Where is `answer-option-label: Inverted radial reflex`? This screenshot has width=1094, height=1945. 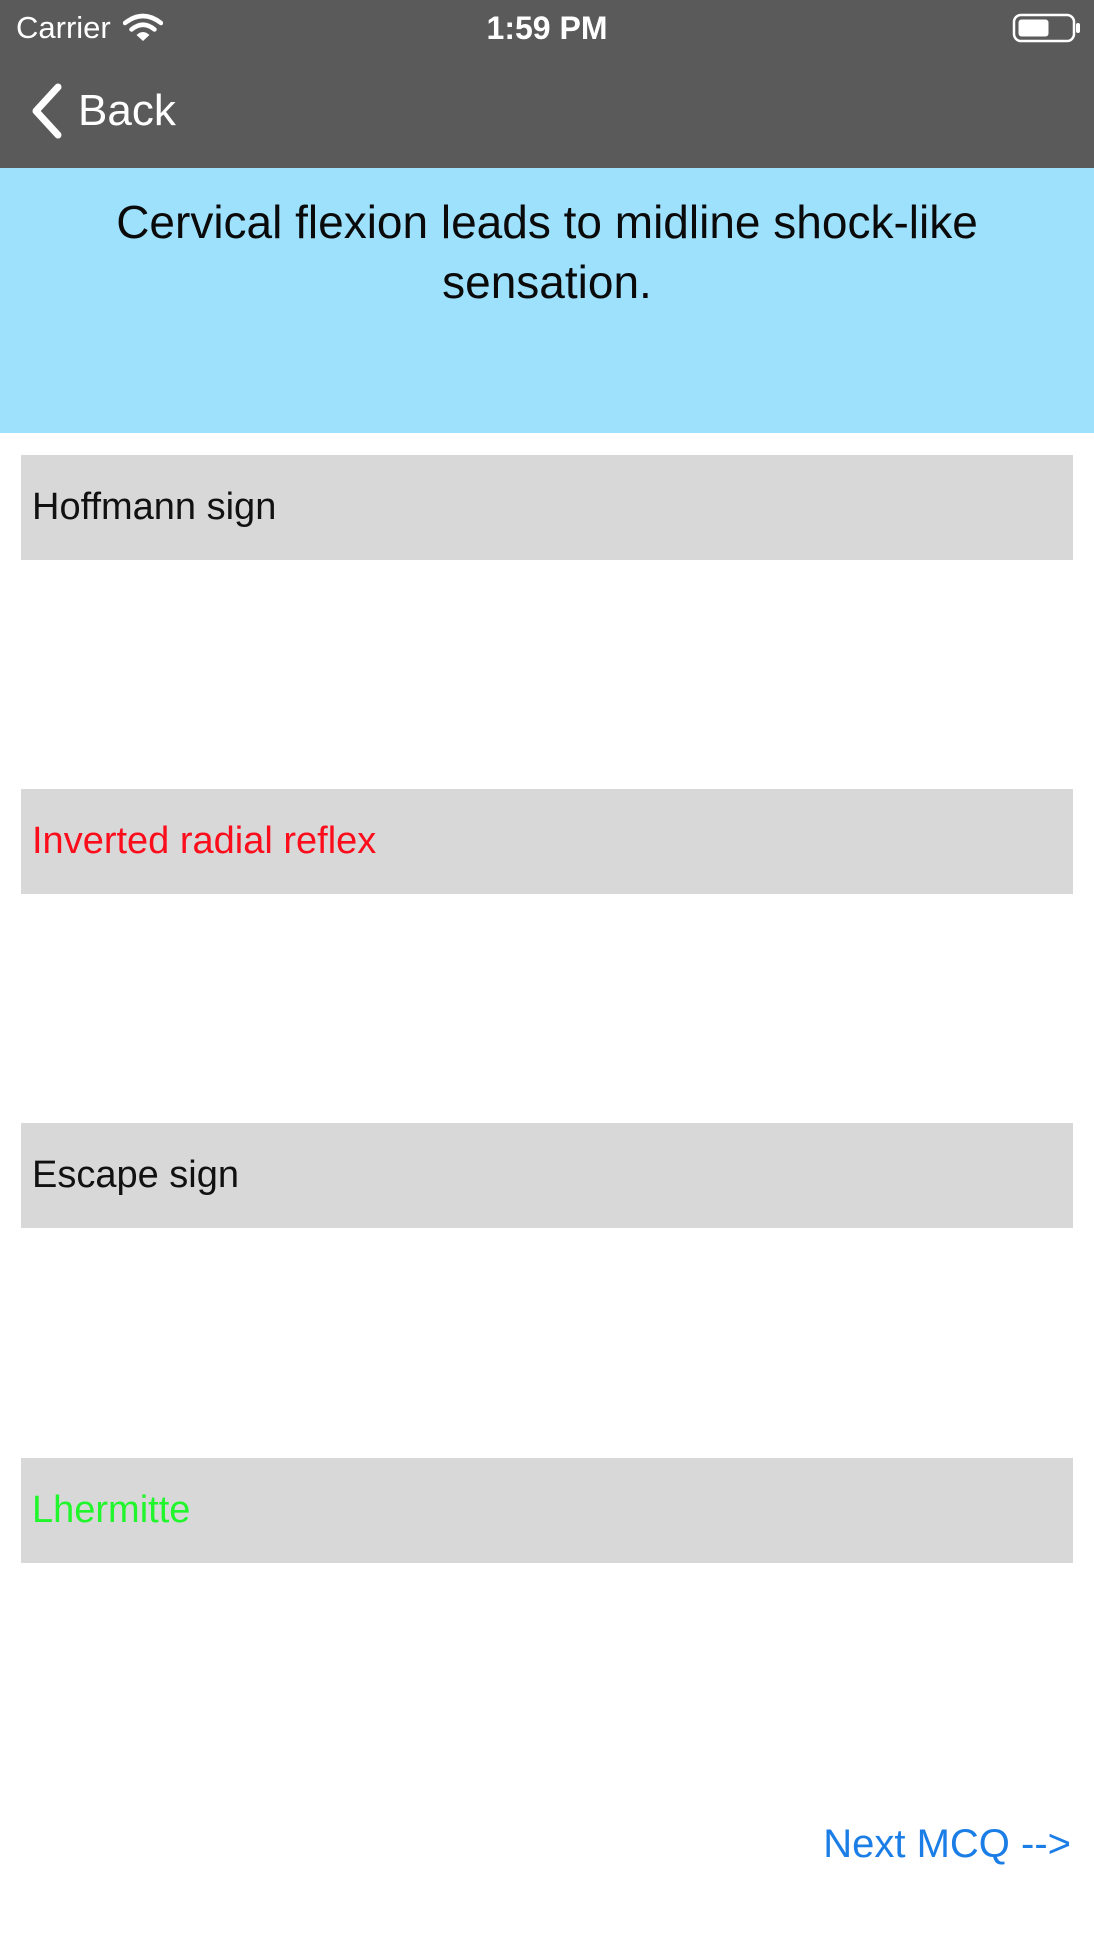
answer-option-label: Inverted radial reflex is located at coordinates (204, 841).